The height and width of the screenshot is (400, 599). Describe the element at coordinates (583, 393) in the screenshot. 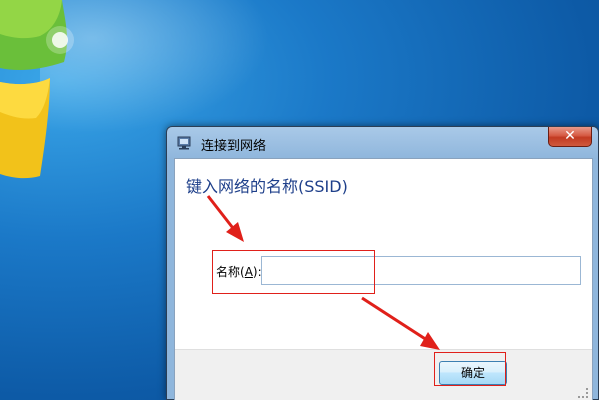

I see `resize-grip-icon` at that location.